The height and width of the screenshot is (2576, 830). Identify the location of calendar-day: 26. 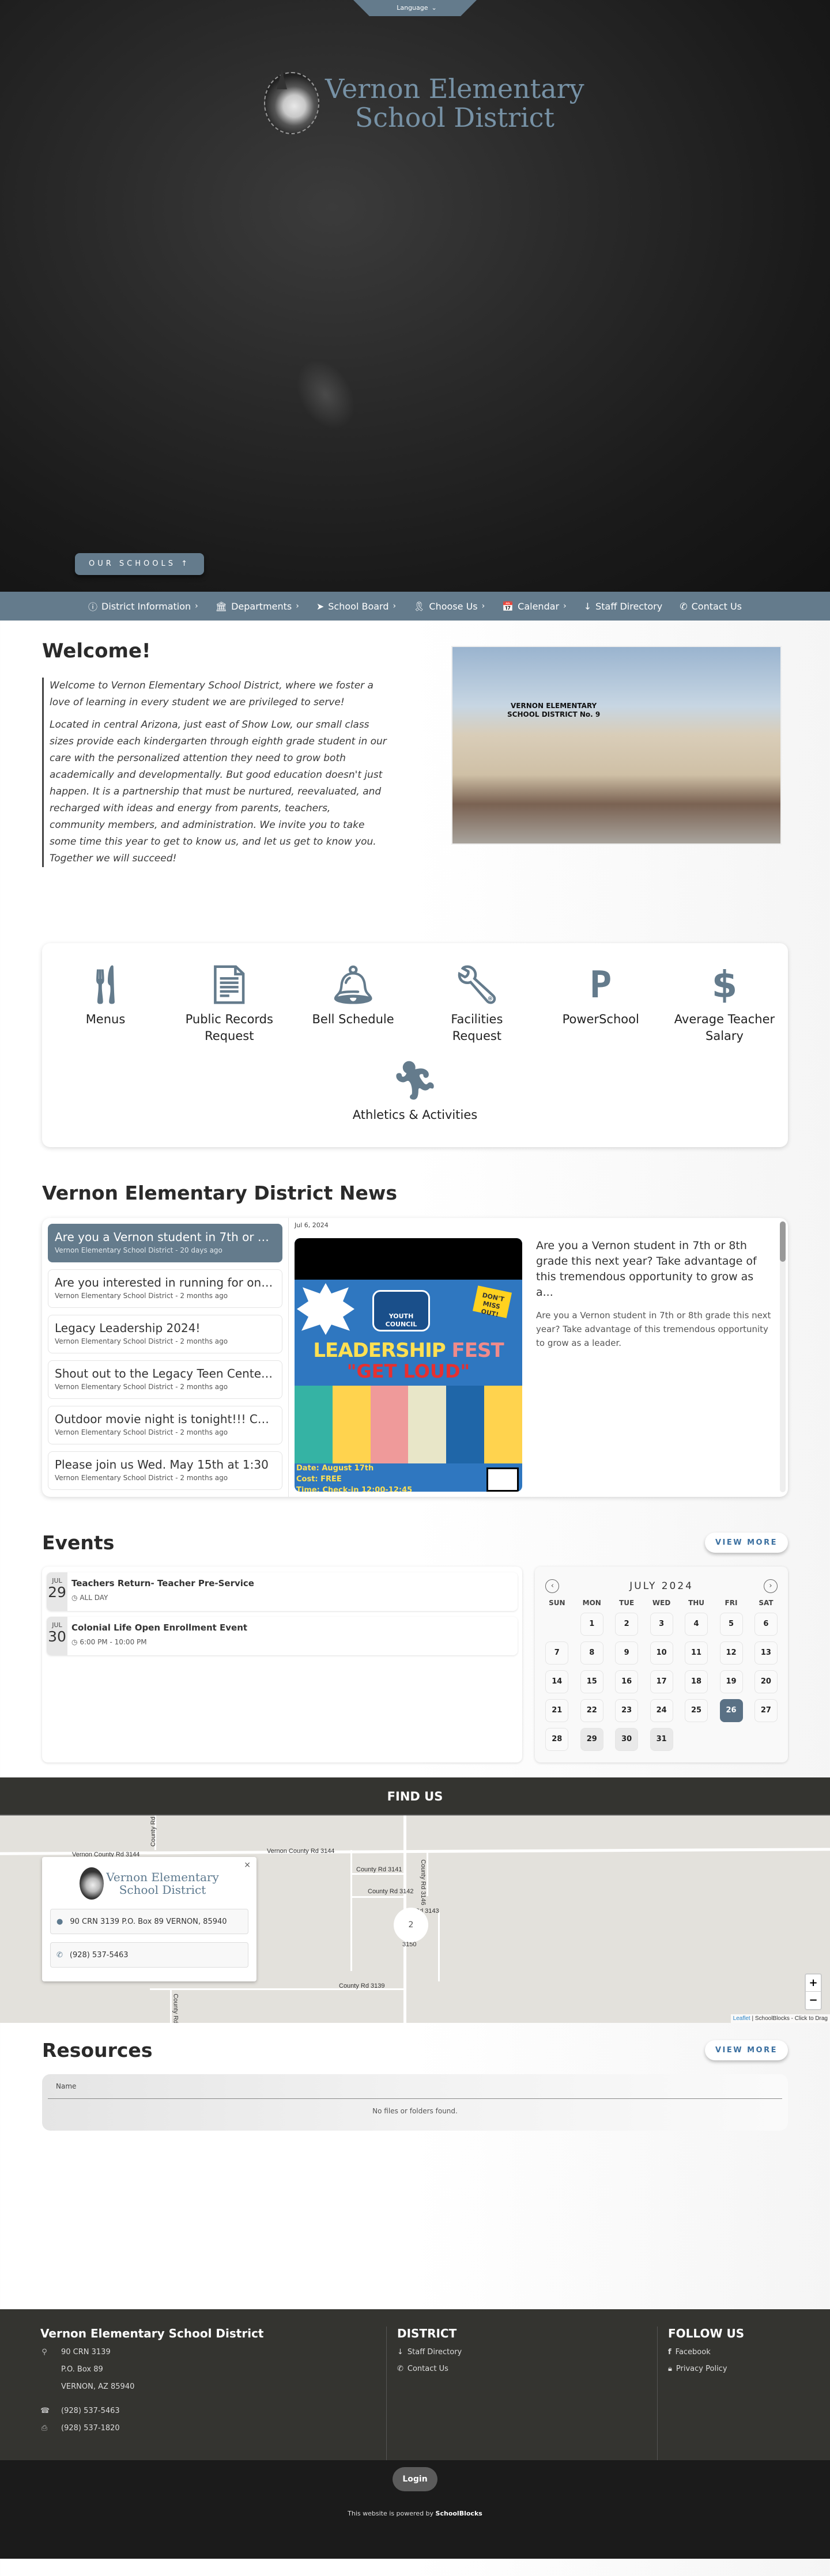
(731, 1710).